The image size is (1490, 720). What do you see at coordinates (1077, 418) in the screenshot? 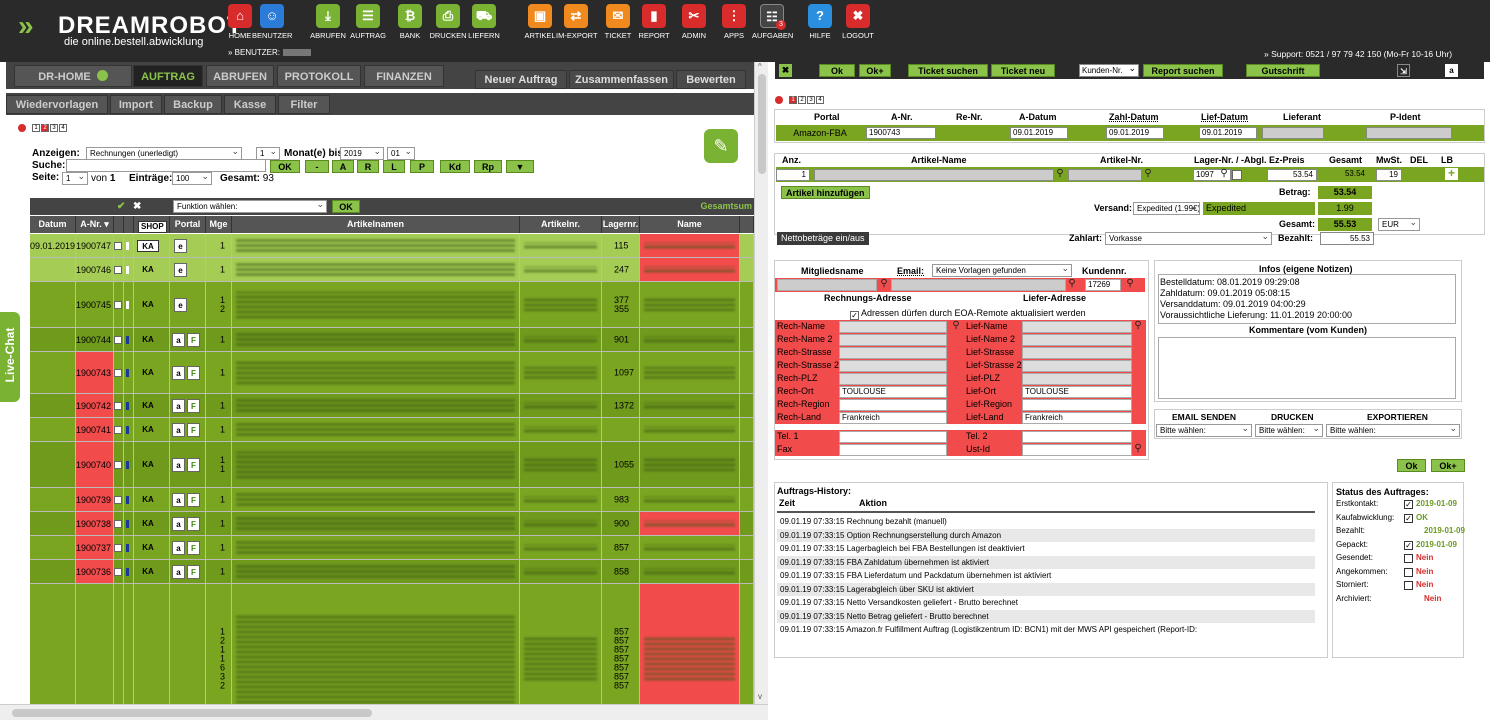
I see `shipping-field-7: Frankreich` at bounding box center [1077, 418].